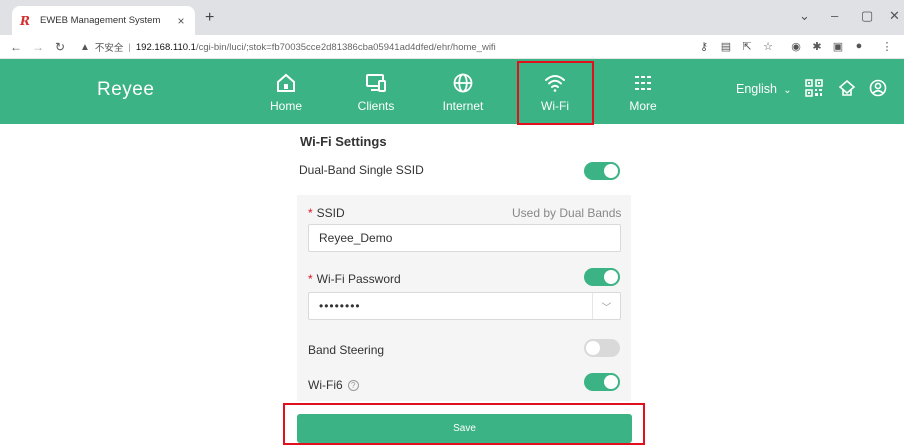  Describe the element at coordinates (859, 46) in the screenshot. I see `profile-icon: ●` at that location.